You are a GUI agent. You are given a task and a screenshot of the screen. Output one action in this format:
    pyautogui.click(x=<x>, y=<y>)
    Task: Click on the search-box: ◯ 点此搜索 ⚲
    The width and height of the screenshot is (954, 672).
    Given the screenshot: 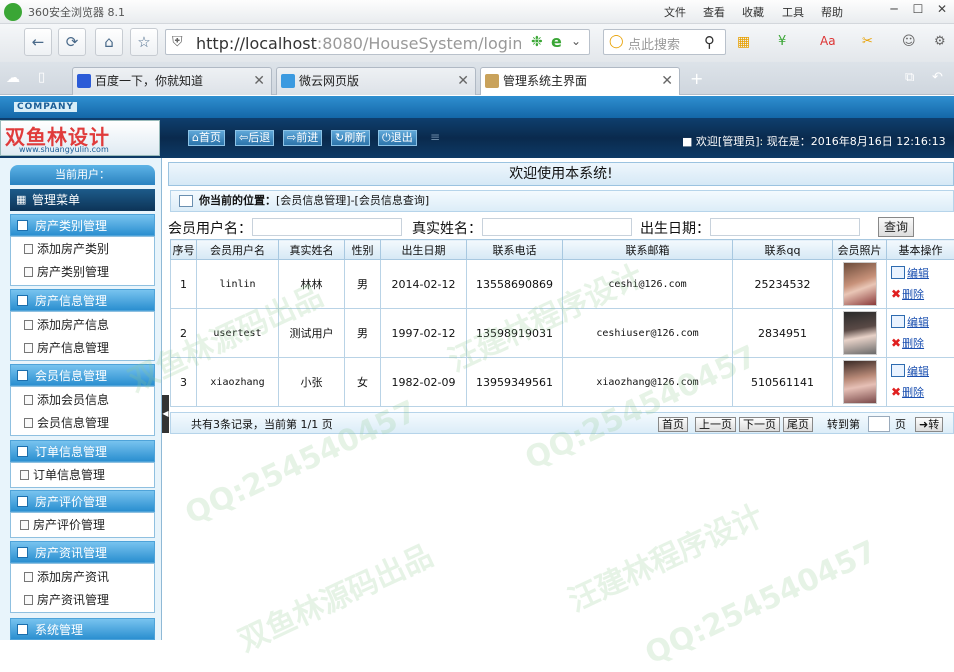 What is the action you would take?
    pyautogui.click(x=664, y=42)
    